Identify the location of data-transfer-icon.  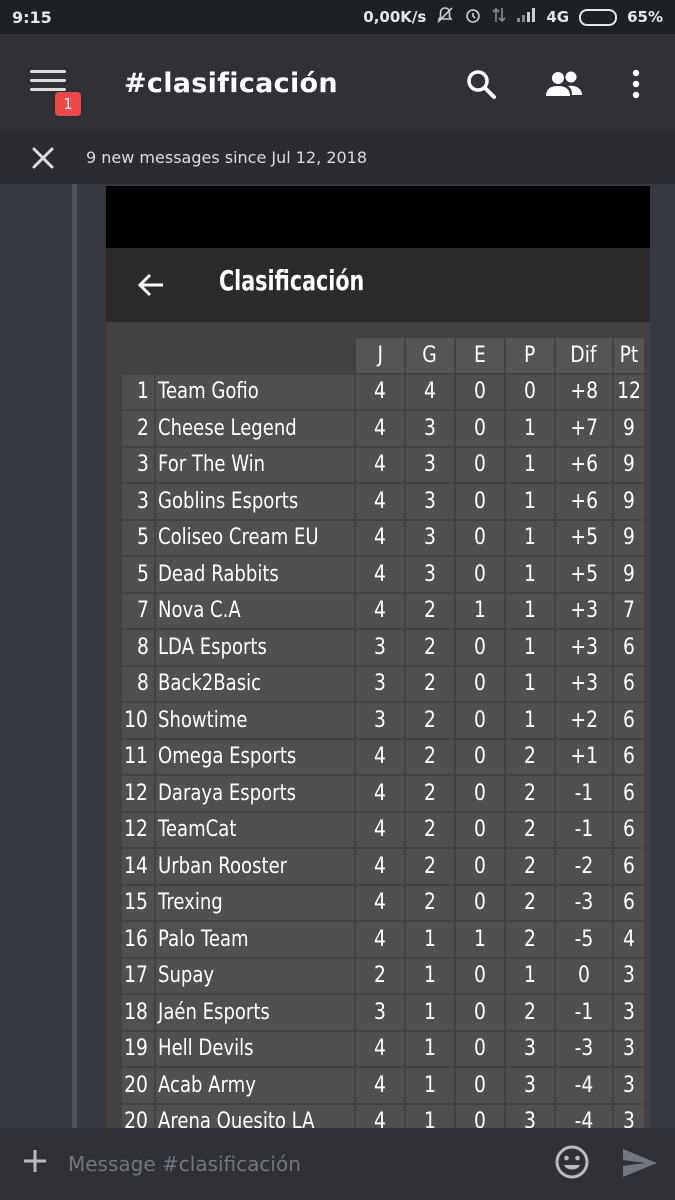
(499, 17).